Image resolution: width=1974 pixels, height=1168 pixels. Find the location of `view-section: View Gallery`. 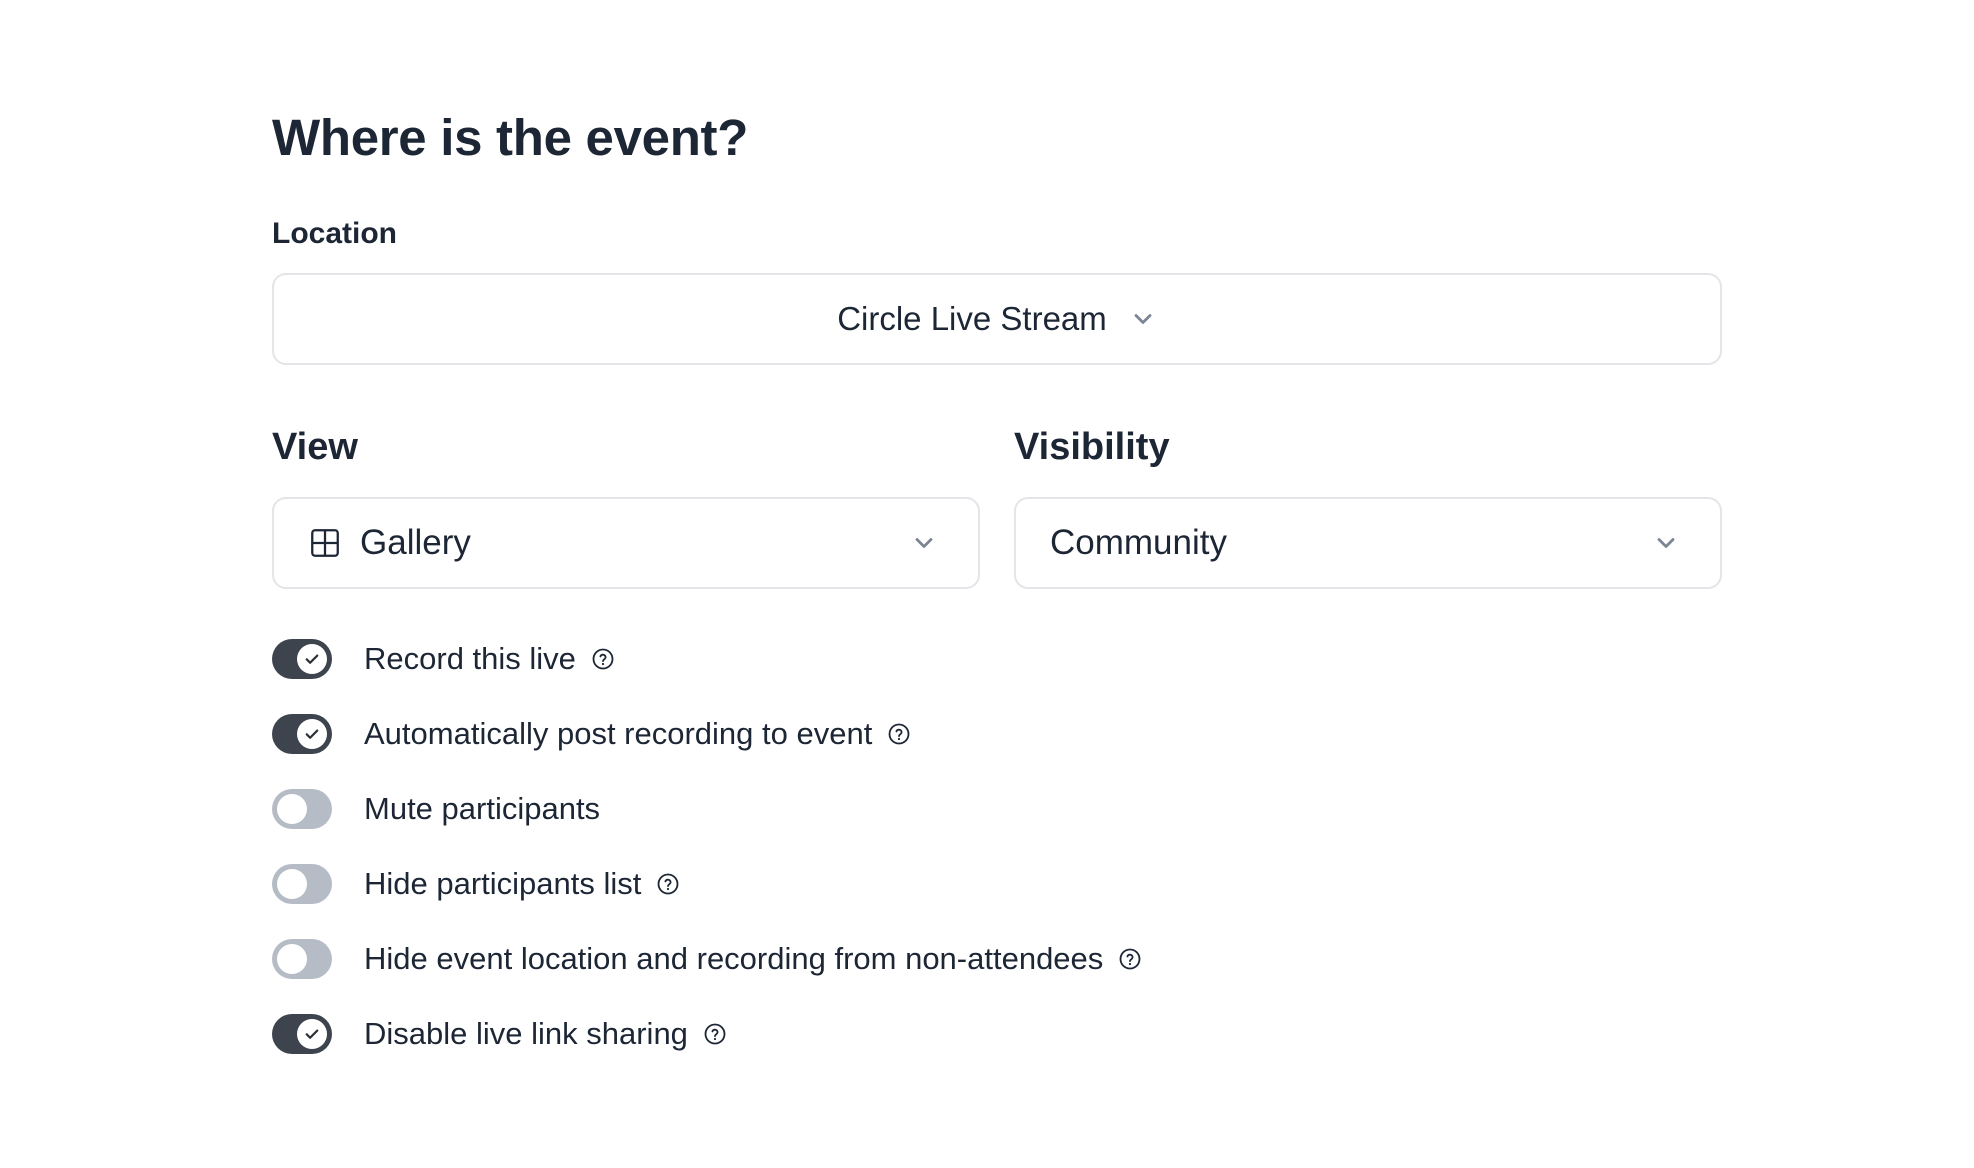

view-section: View Gallery is located at coordinates (626, 507).